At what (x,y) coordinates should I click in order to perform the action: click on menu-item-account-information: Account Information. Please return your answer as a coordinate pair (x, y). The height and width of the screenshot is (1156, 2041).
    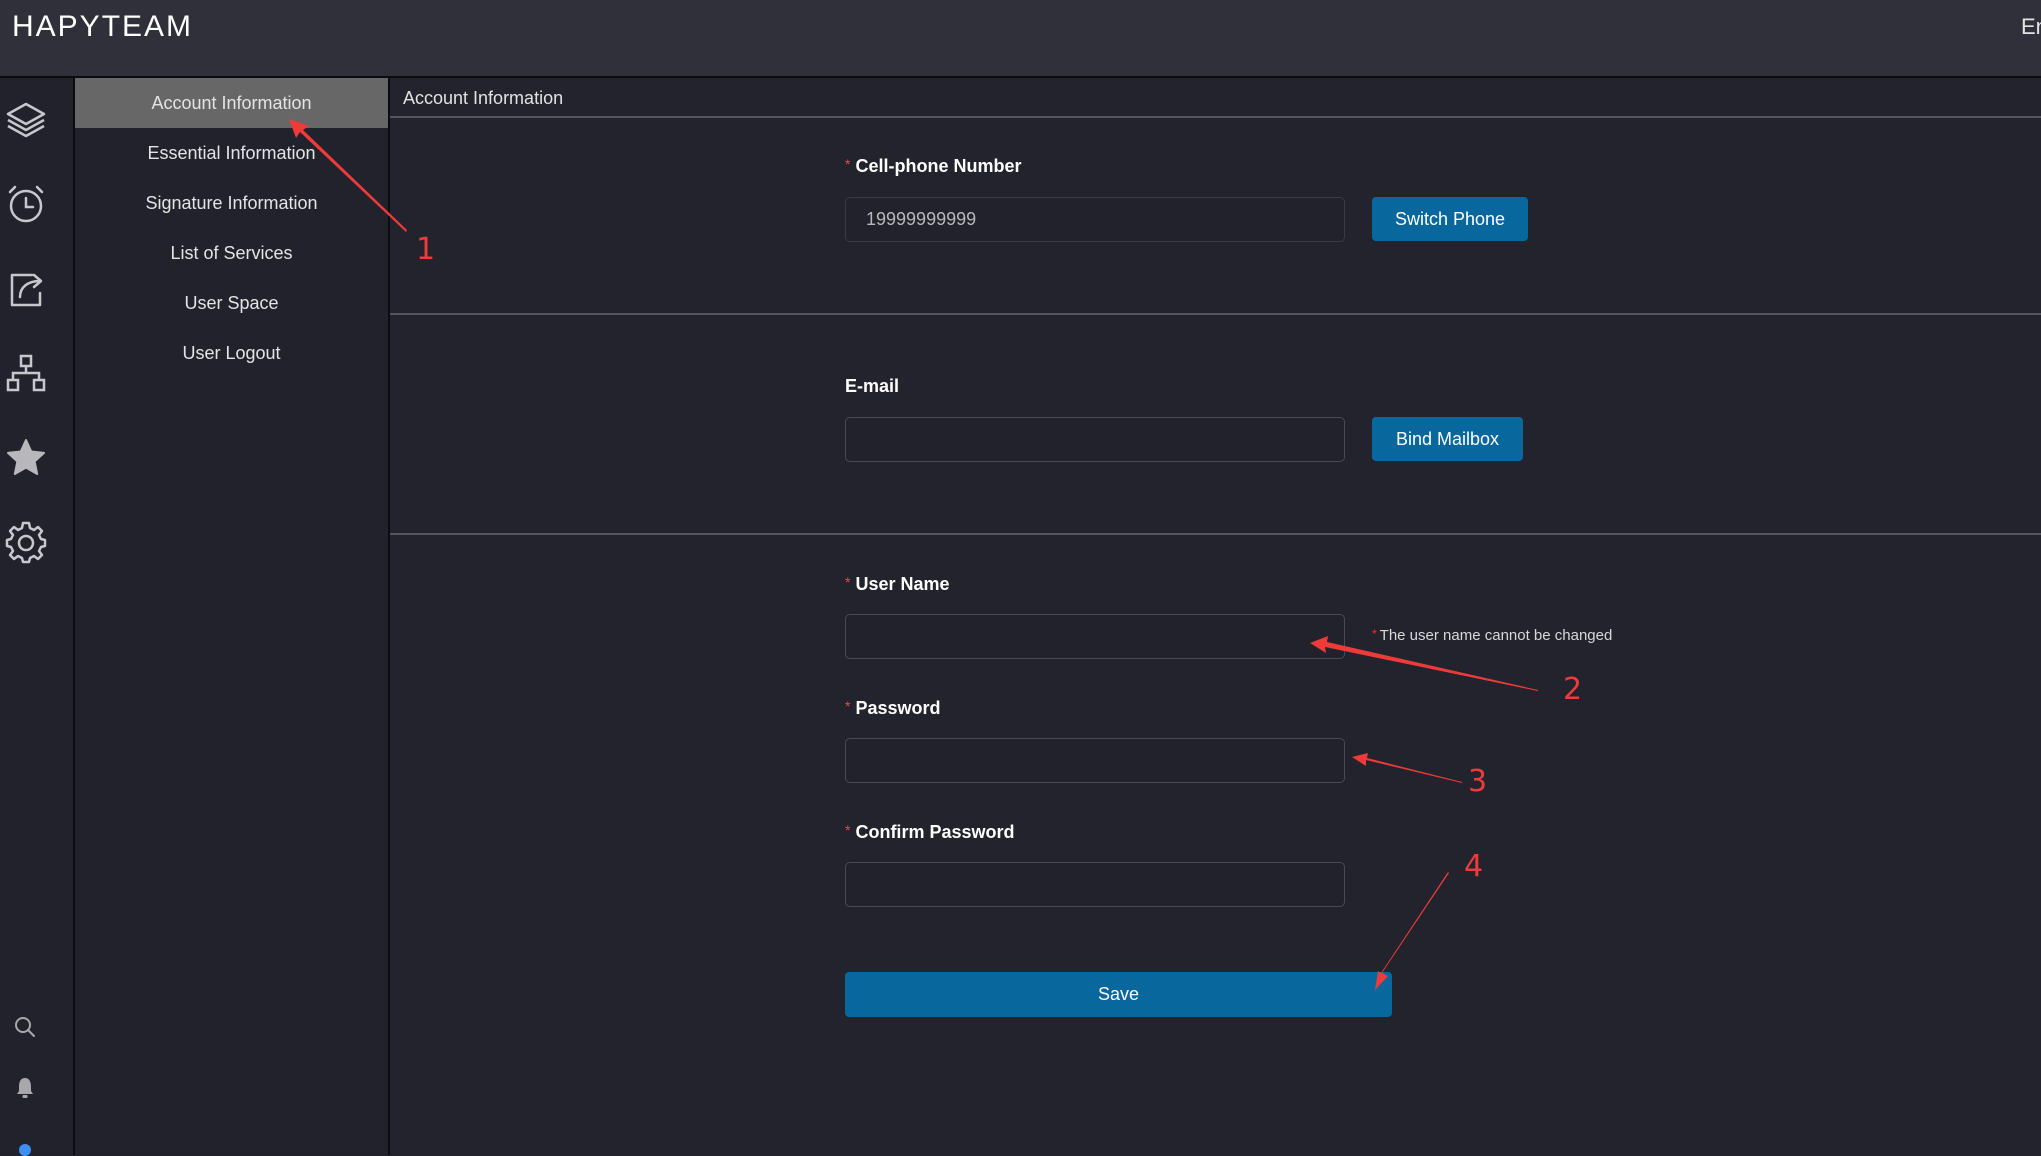
    Looking at the image, I should click on (231, 103).